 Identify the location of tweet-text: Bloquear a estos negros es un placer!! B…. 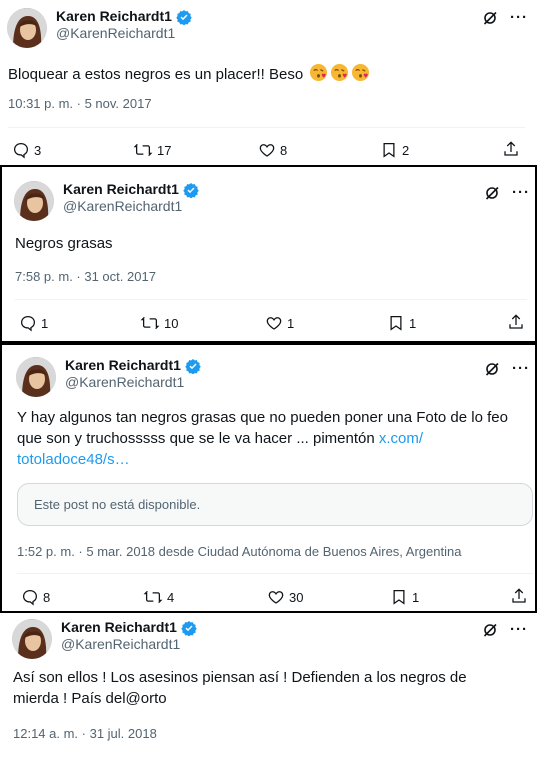
(189, 75).